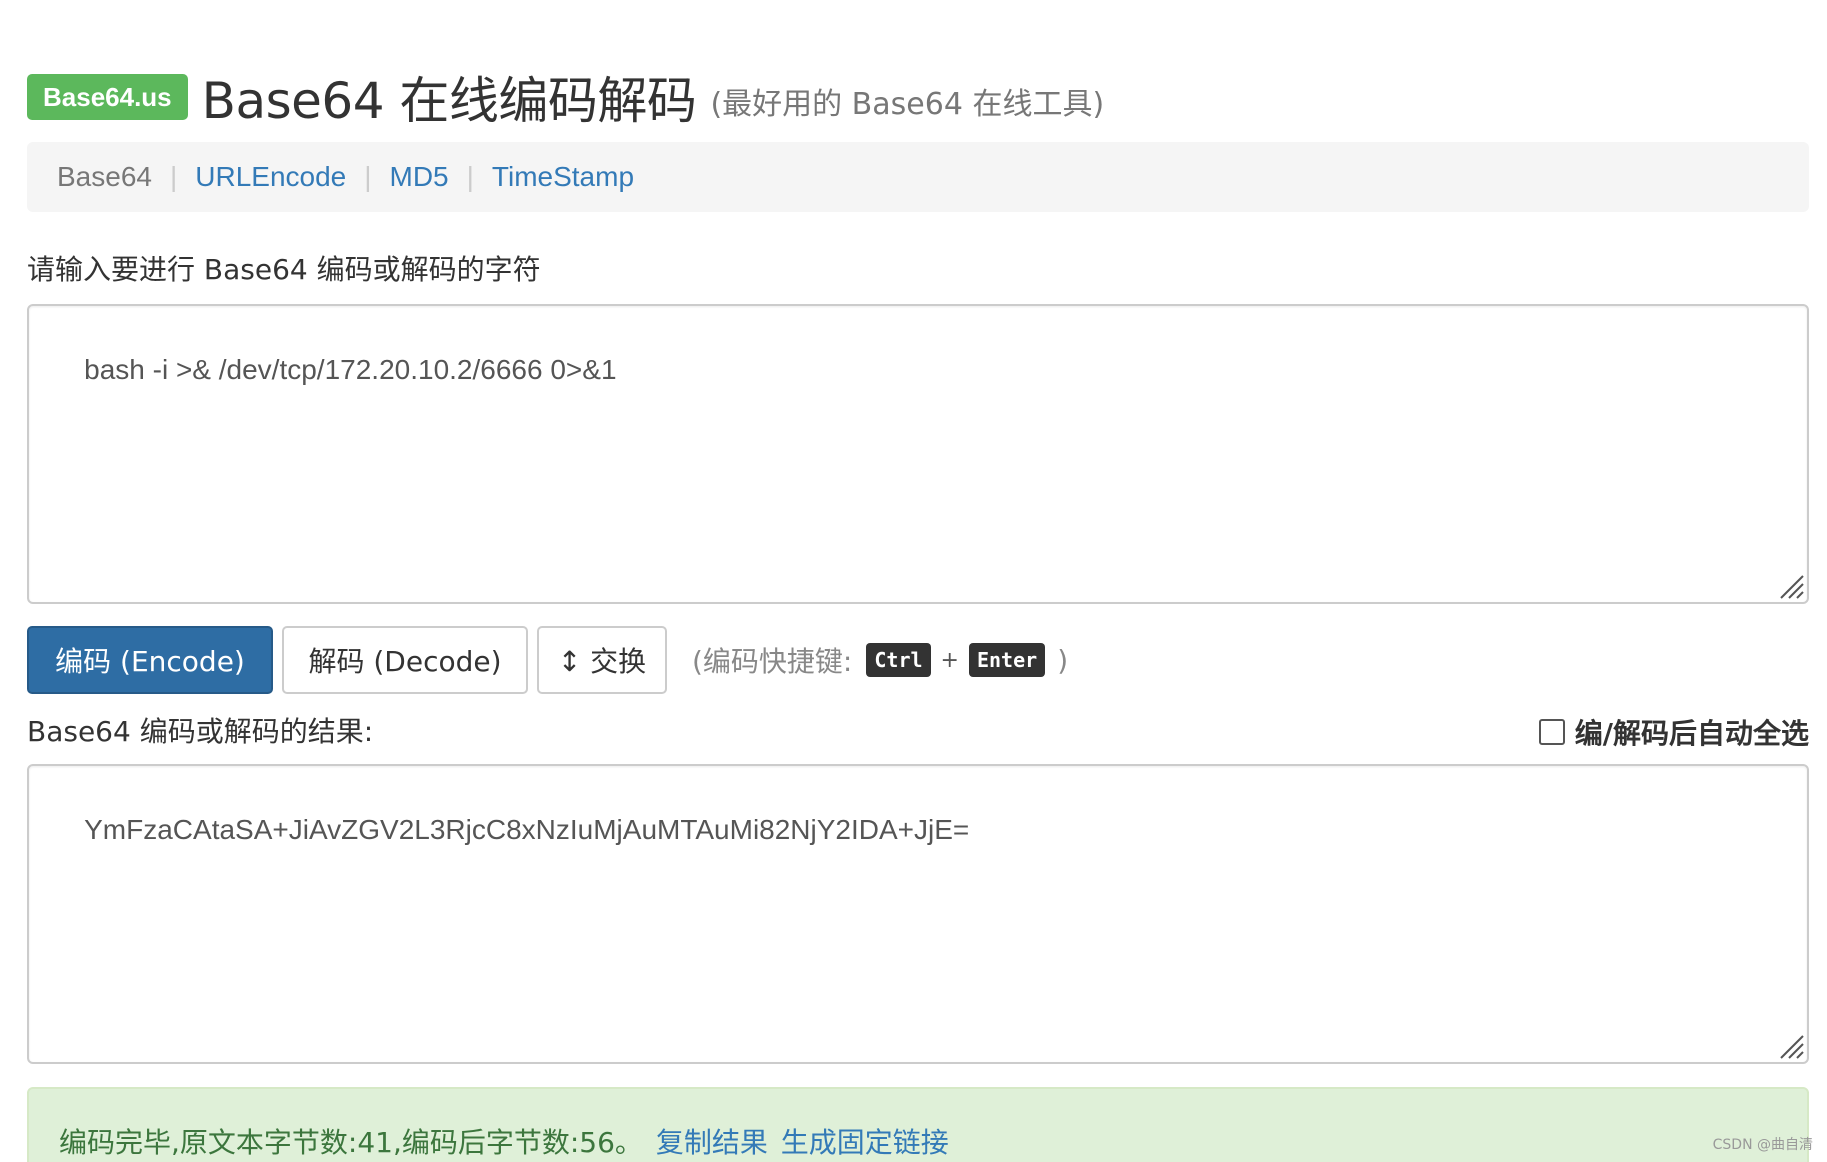  What do you see at coordinates (351, 1142) in the screenshot?
I see `alert-message: 编码完毕,原文本字节数:41,编码后字节数:56。` at bounding box center [351, 1142].